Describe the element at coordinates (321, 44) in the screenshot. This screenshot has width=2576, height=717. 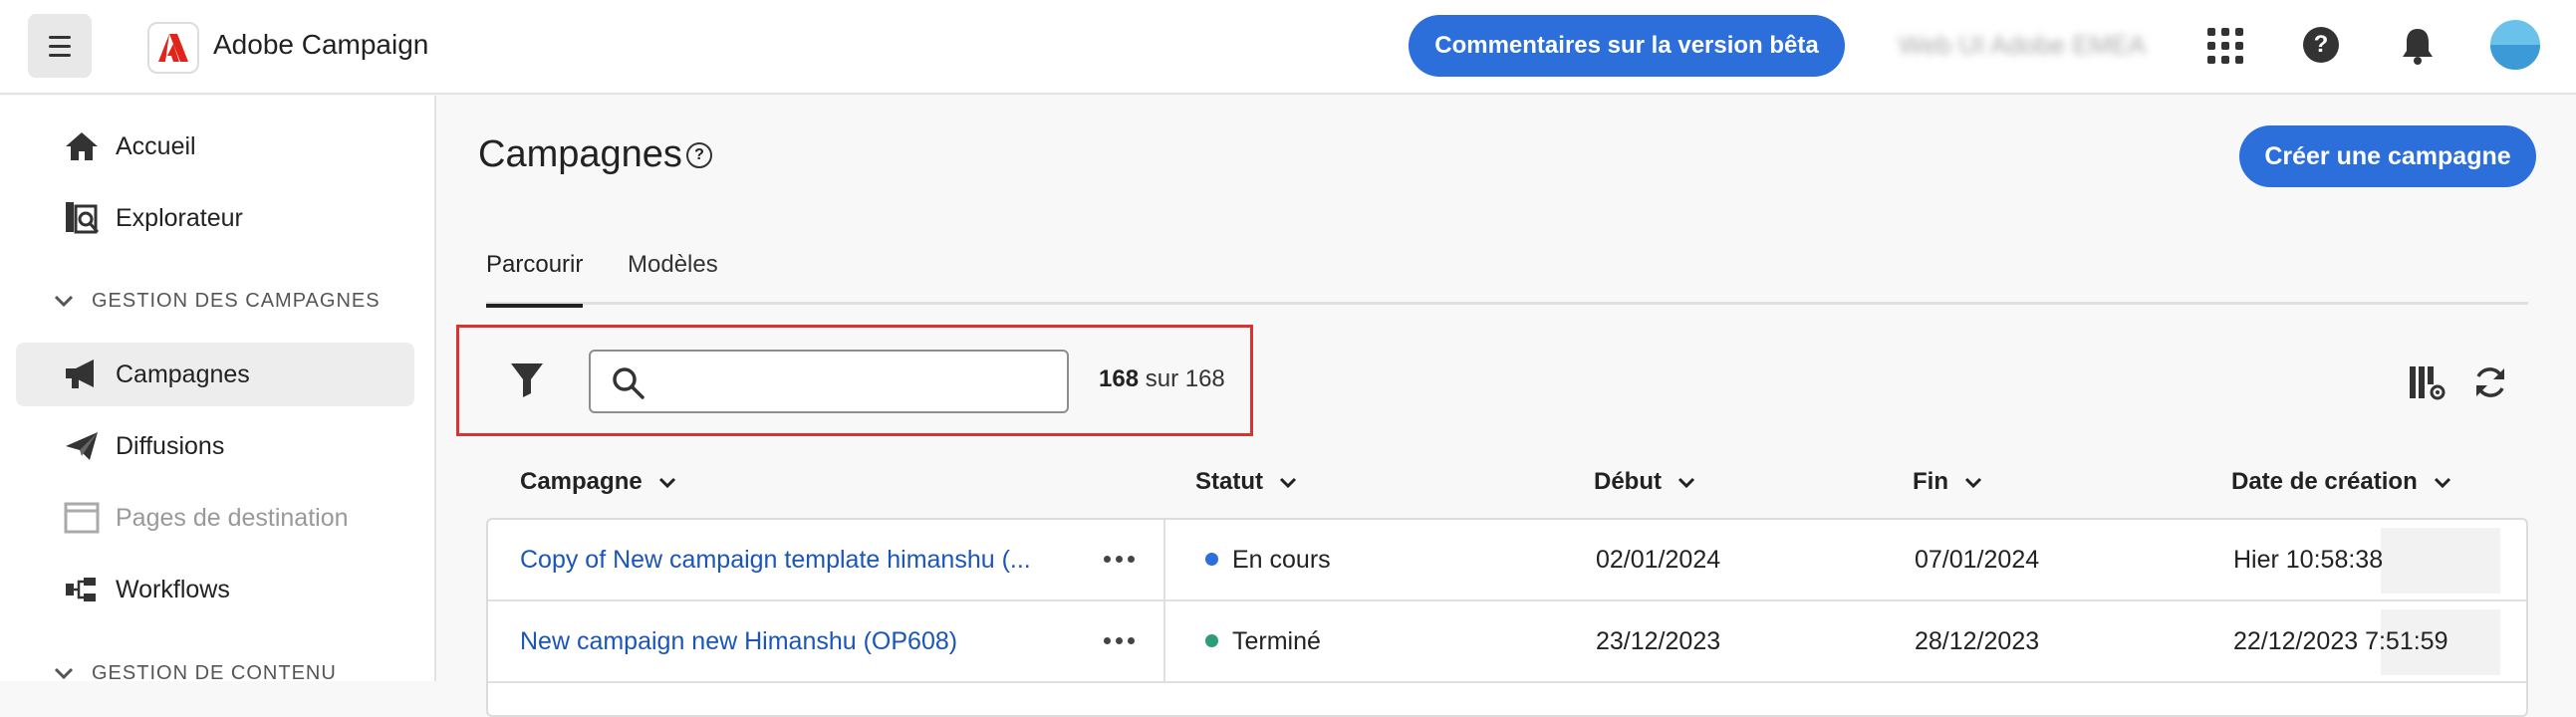
I see `app-name: Adobe Campaign` at that location.